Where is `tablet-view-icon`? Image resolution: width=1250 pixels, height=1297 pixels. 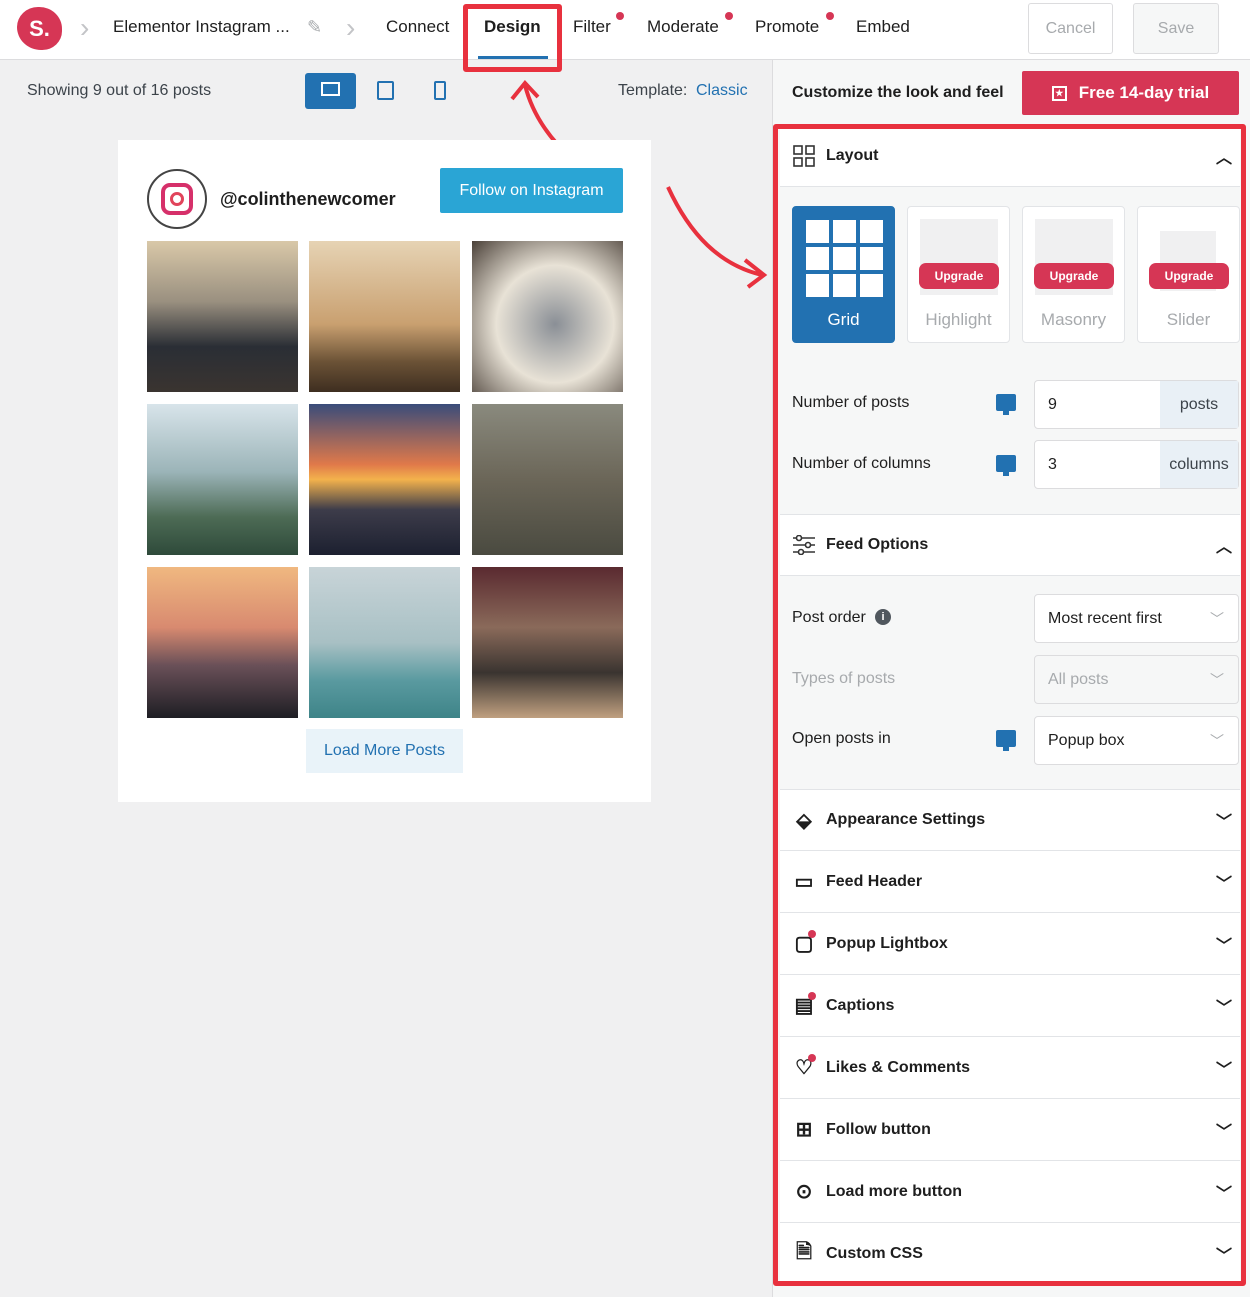 tablet-view-icon is located at coordinates (385, 90).